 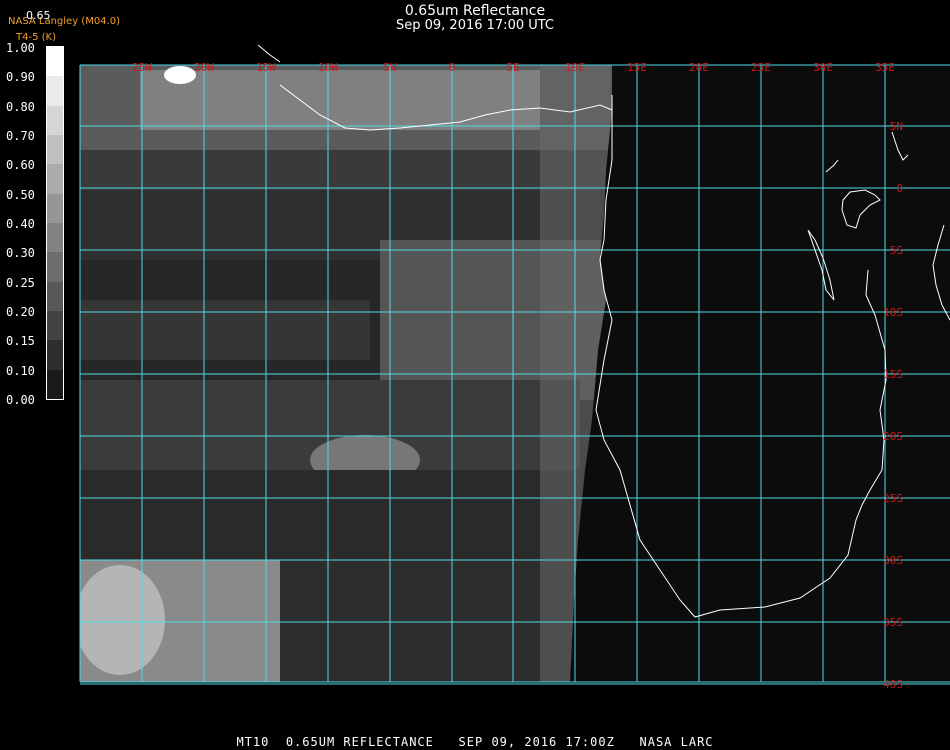 What do you see at coordinates (893, 498) in the screenshot?
I see `latitude-label: 25S` at bounding box center [893, 498].